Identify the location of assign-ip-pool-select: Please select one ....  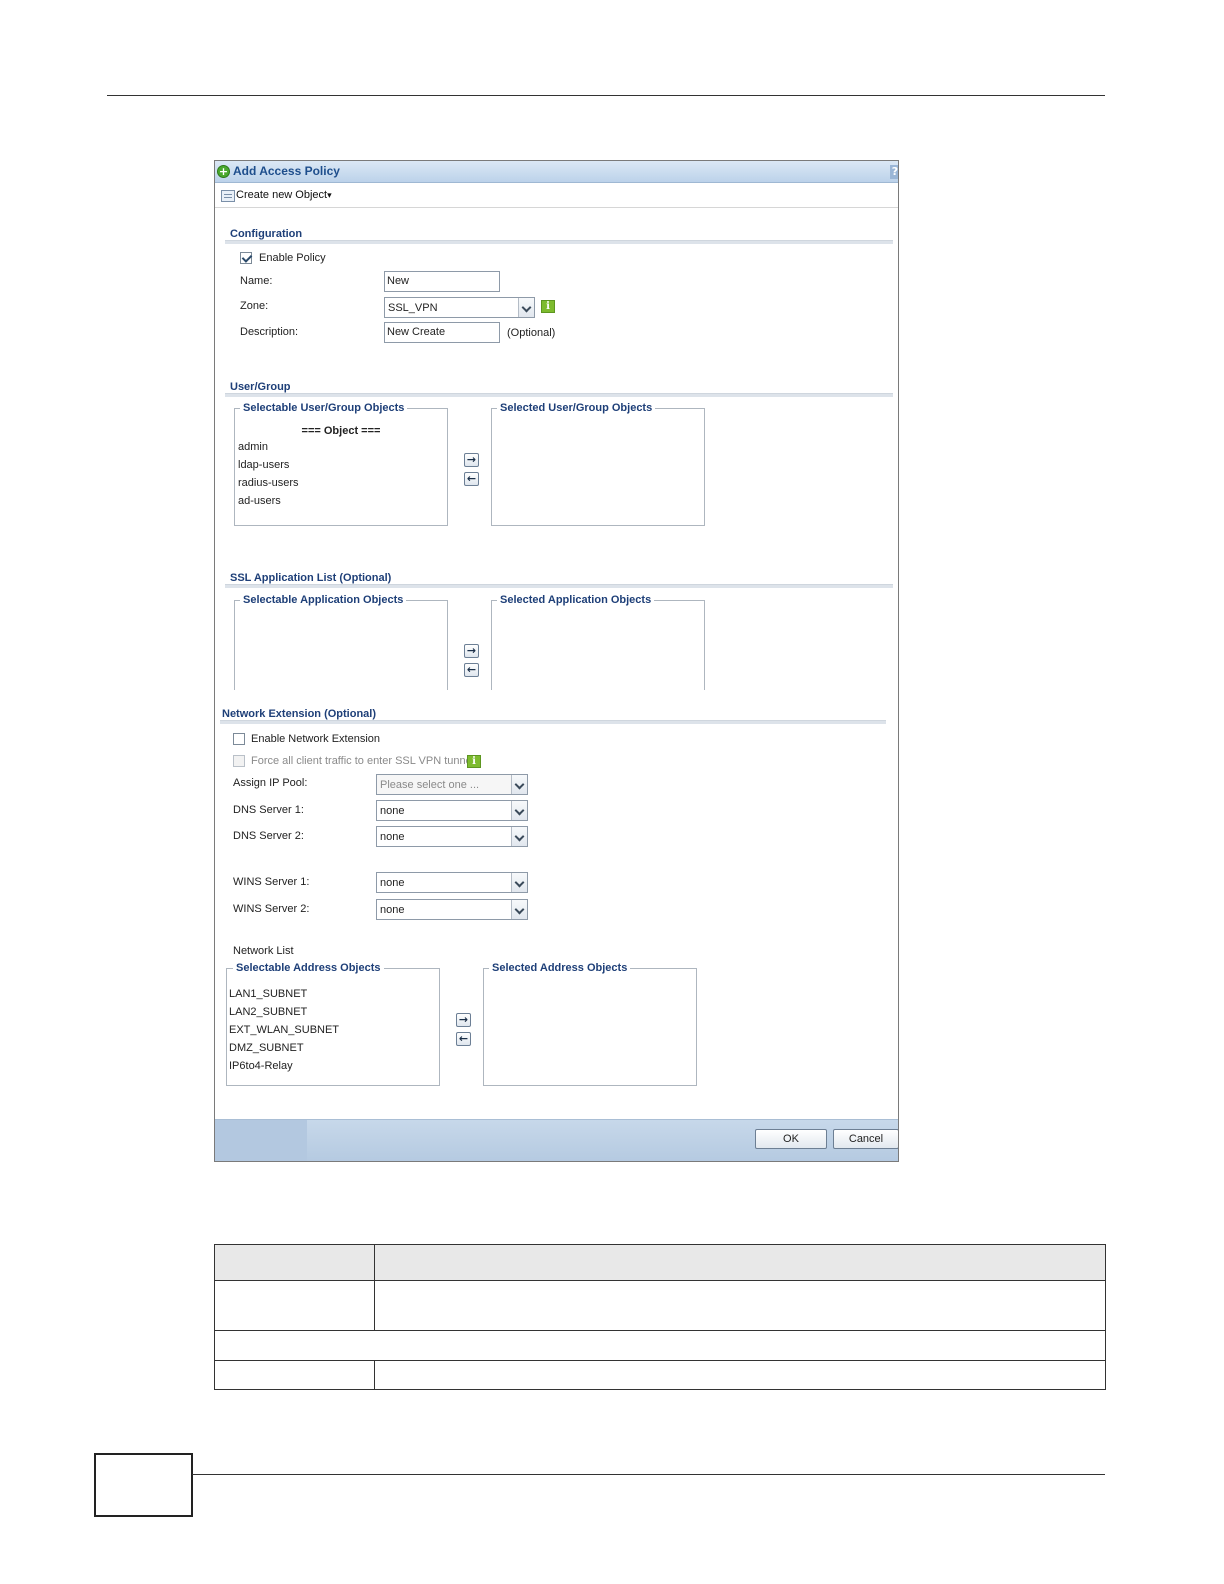
(452, 784).